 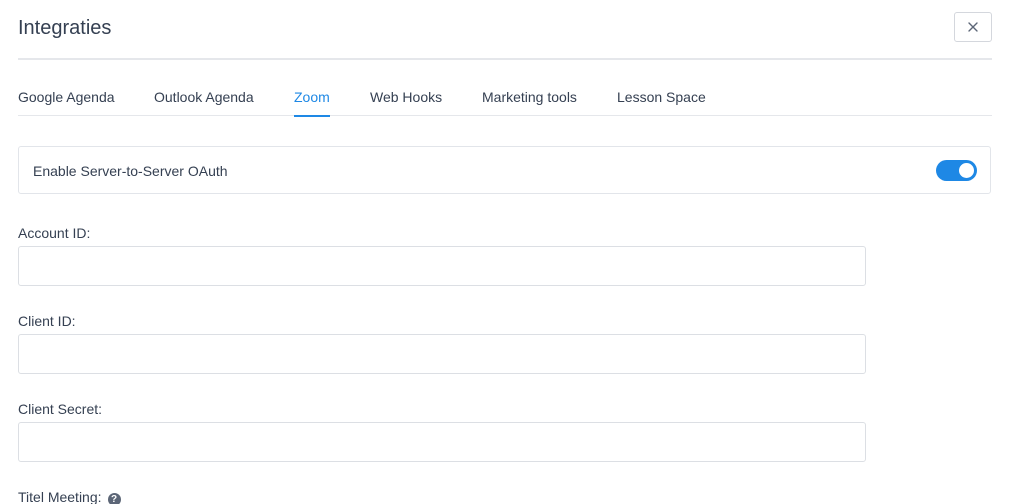 I want to click on client-secret-label: Client Secret:, so click(x=60, y=409).